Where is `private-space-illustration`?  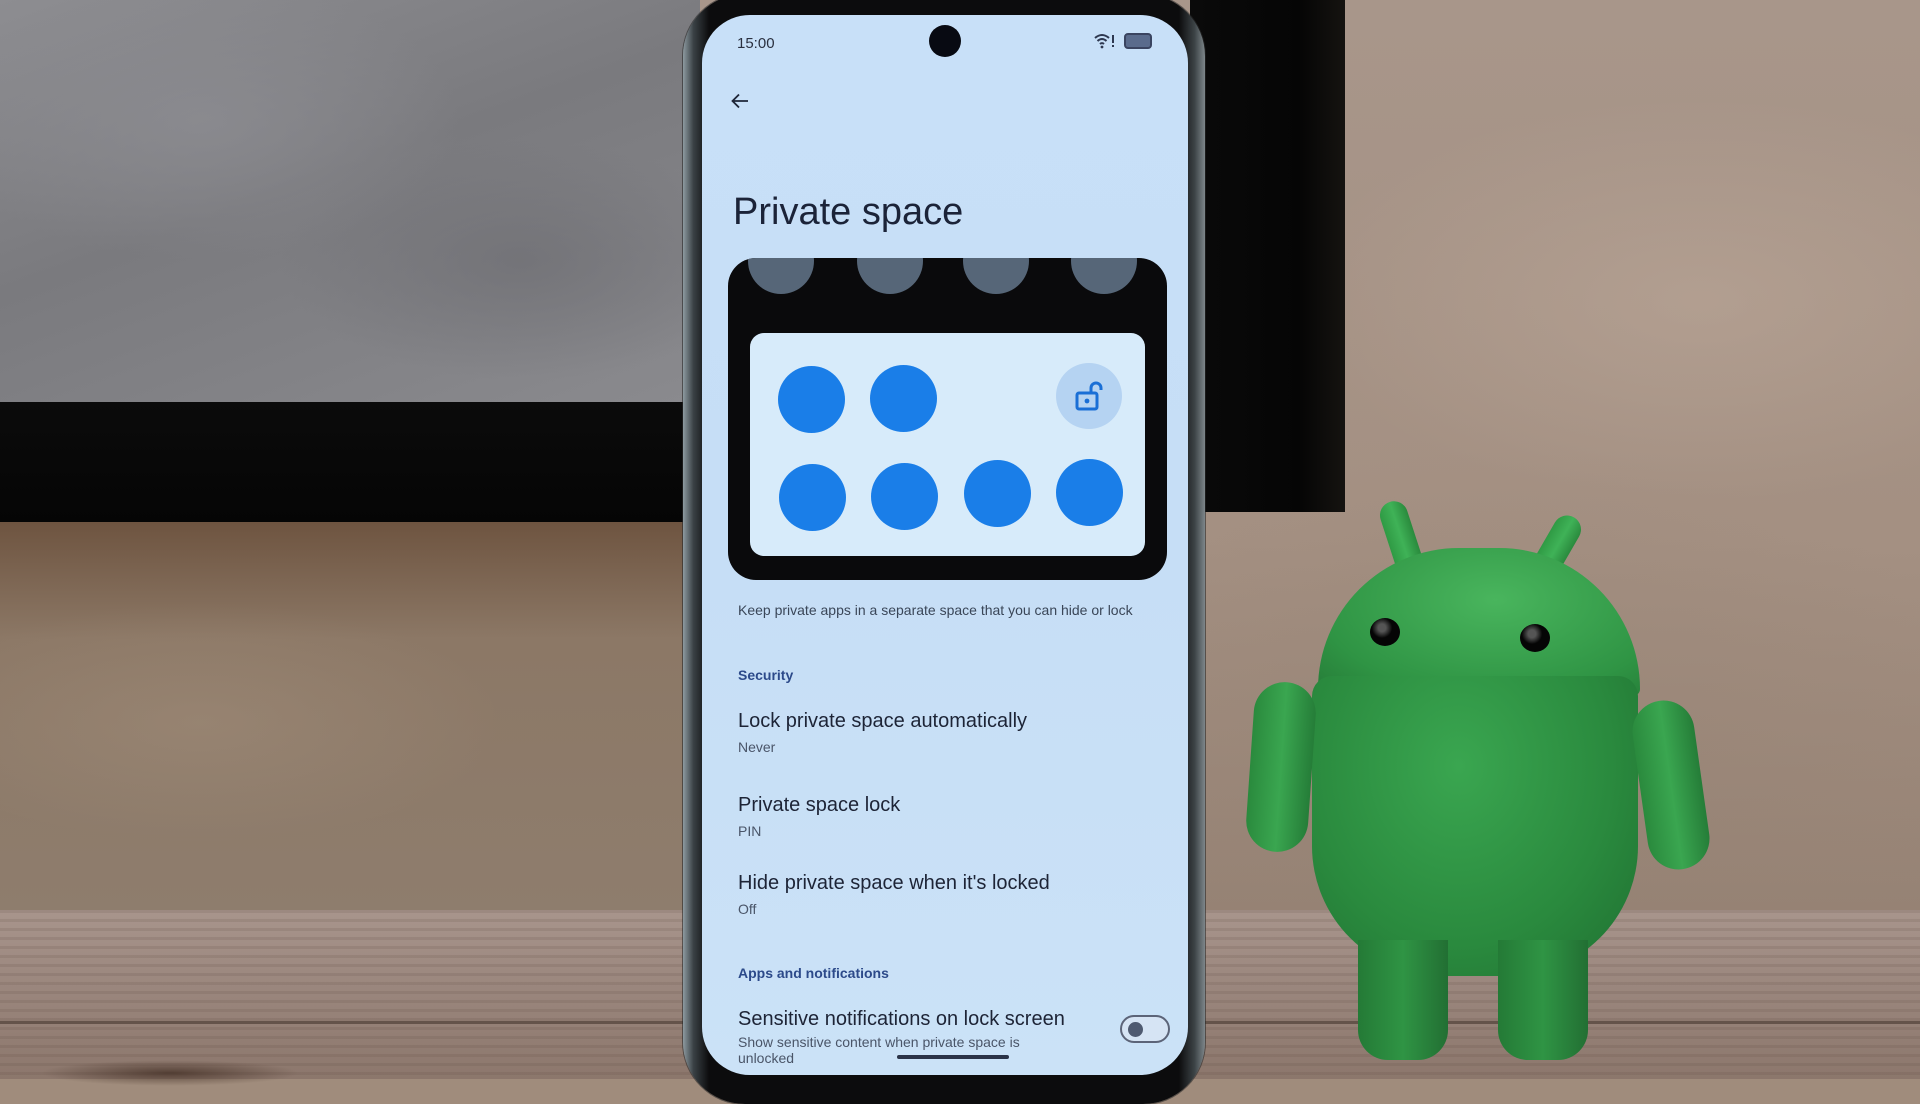
private-space-illustration is located at coordinates (947, 419).